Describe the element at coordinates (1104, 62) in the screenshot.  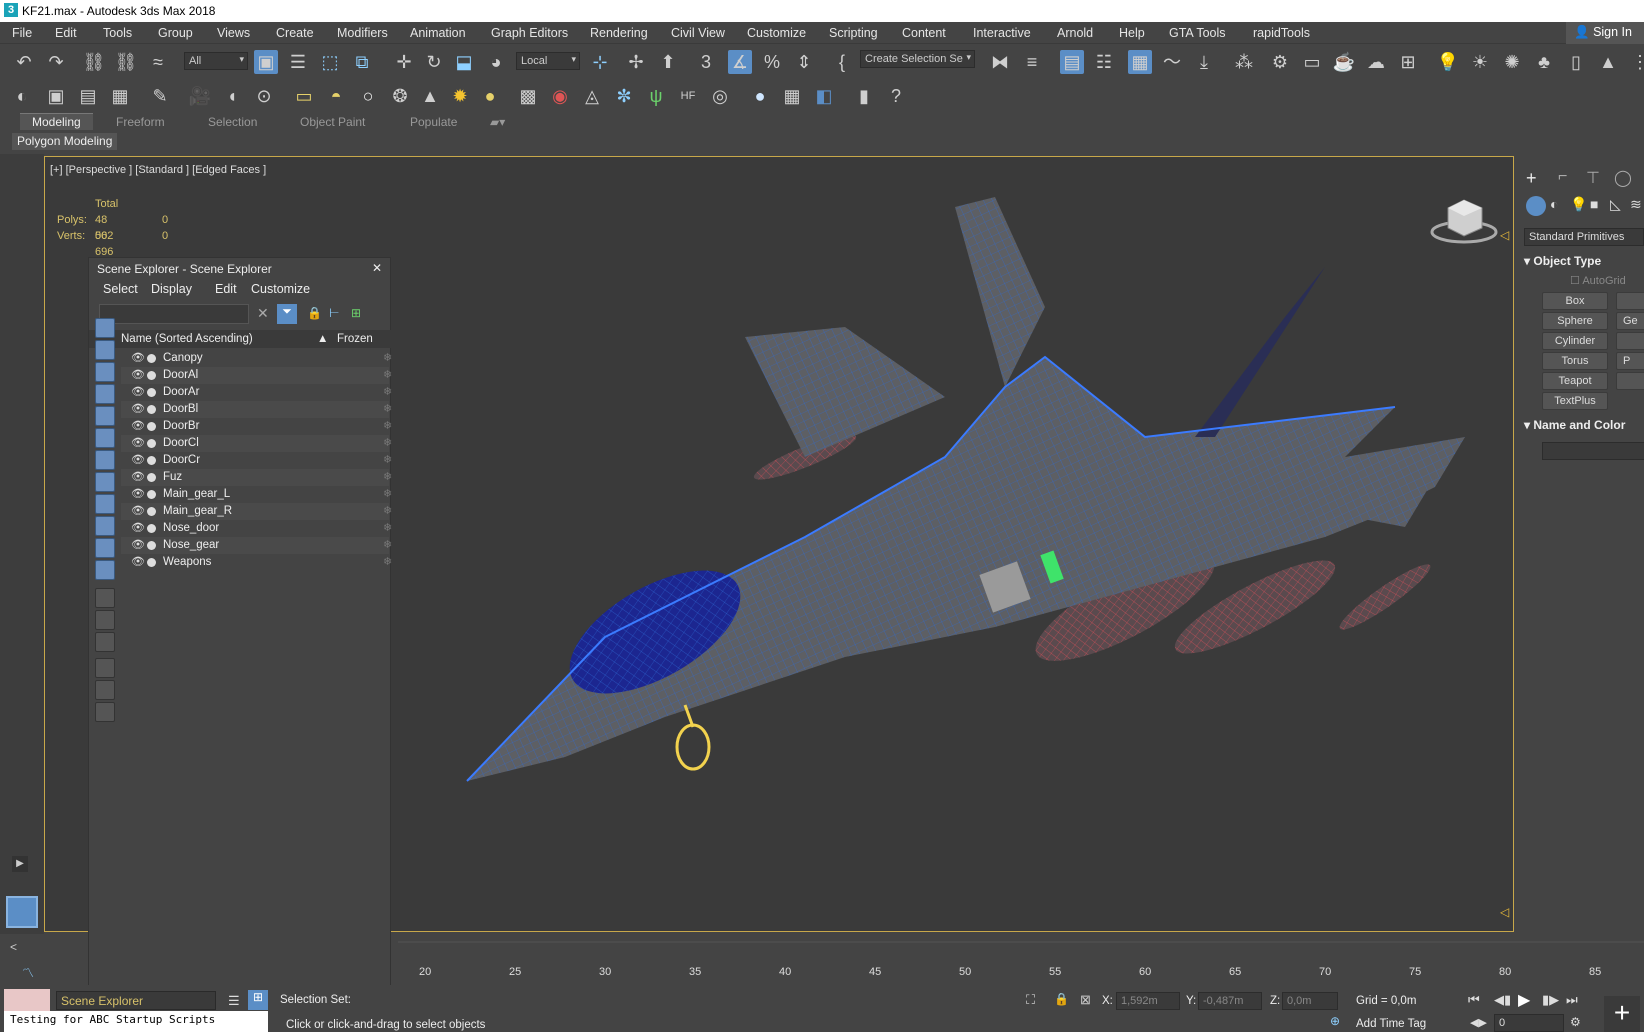
I see `layer-explorer-icon: ☷` at that location.